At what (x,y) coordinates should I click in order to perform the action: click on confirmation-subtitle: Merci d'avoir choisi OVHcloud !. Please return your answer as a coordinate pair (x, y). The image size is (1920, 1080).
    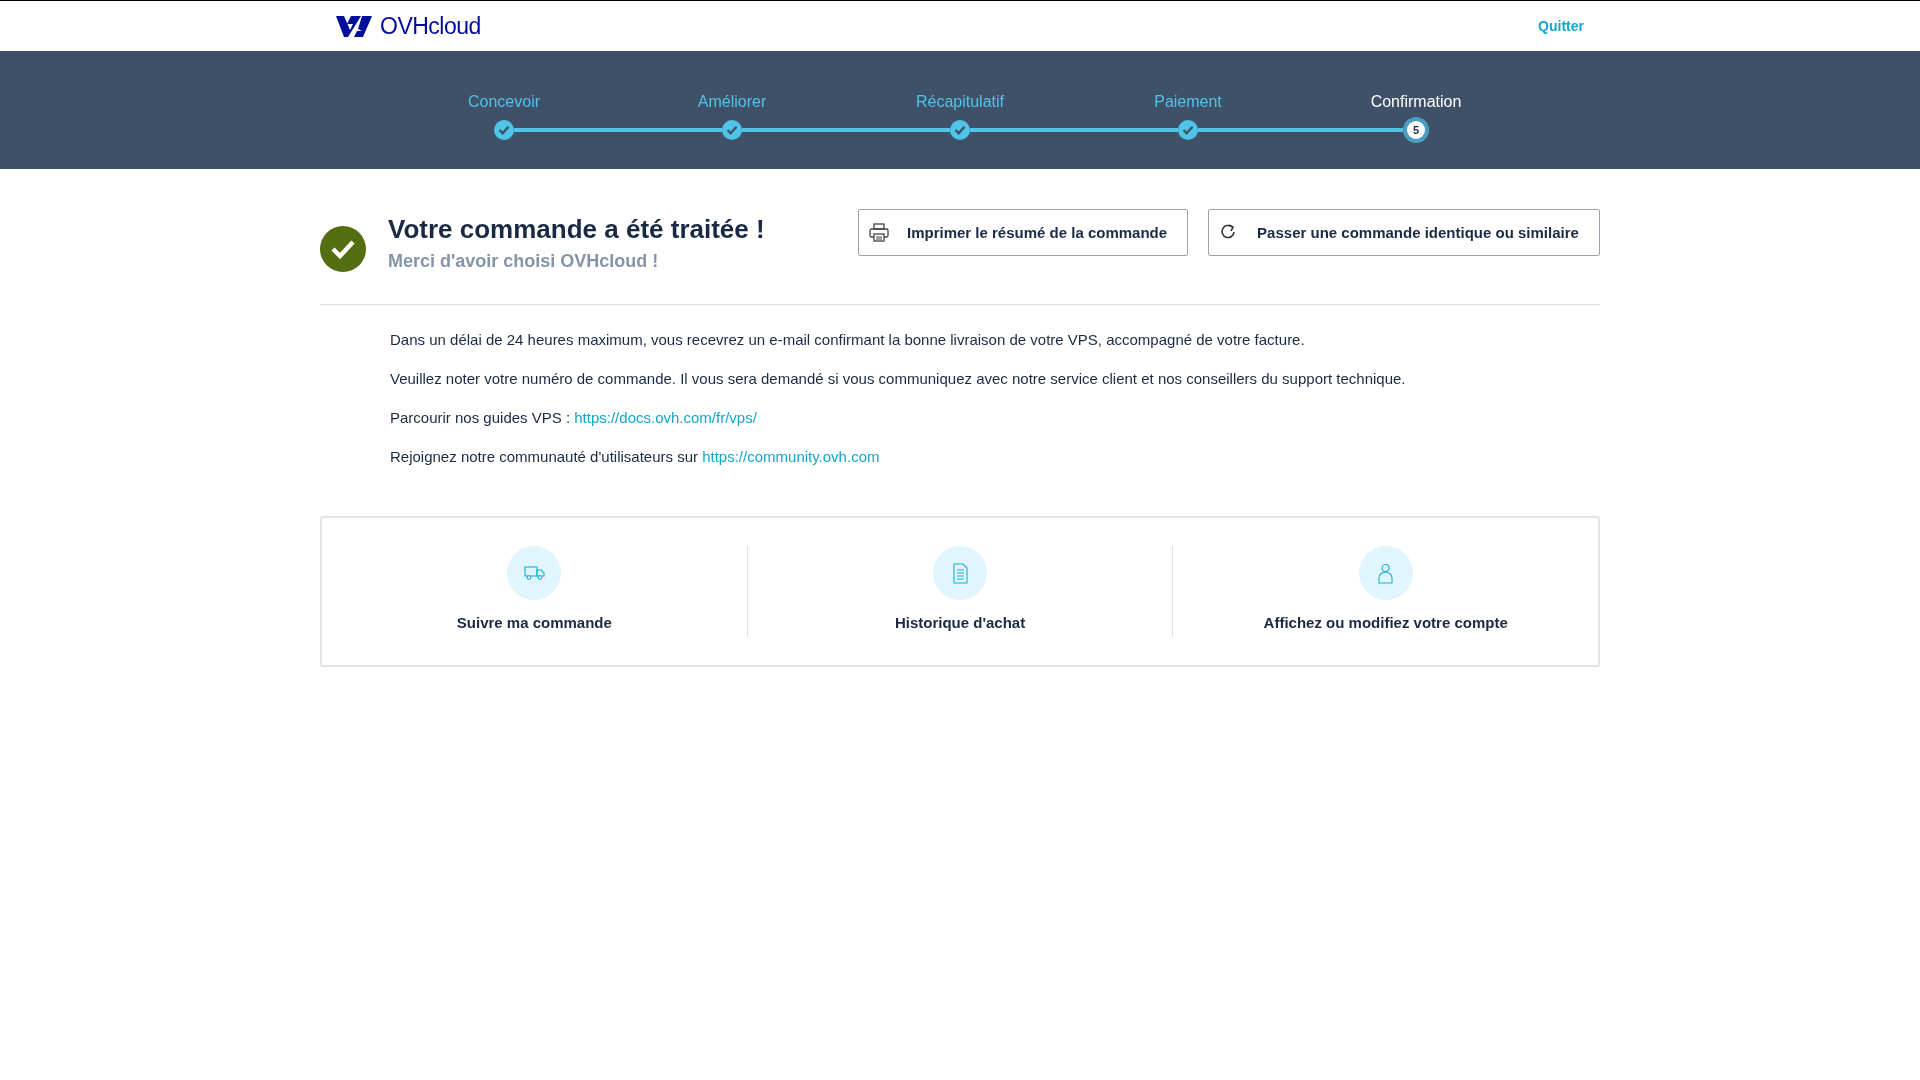
    Looking at the image, I should click on (524, 261).